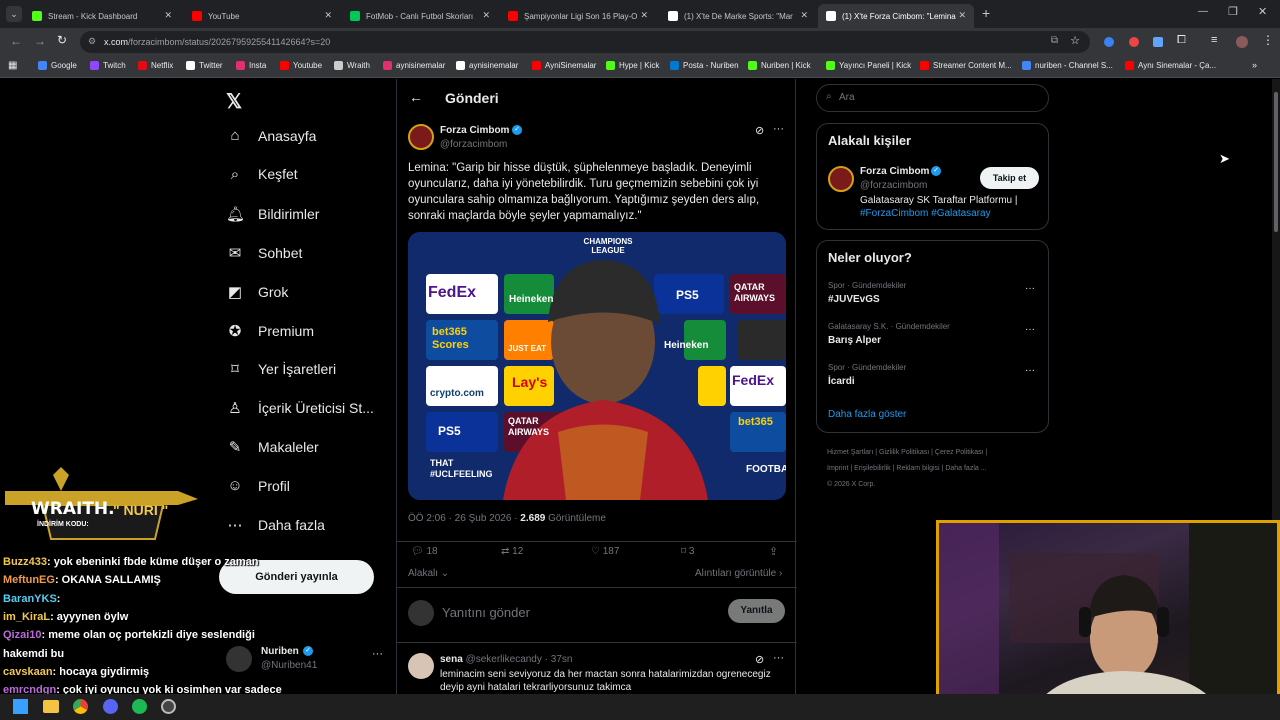 The height and width of the screenshot is (720, 1280). I want to click on tab-0: Stream - Kick Dashboard ✕, so click(102, 16).